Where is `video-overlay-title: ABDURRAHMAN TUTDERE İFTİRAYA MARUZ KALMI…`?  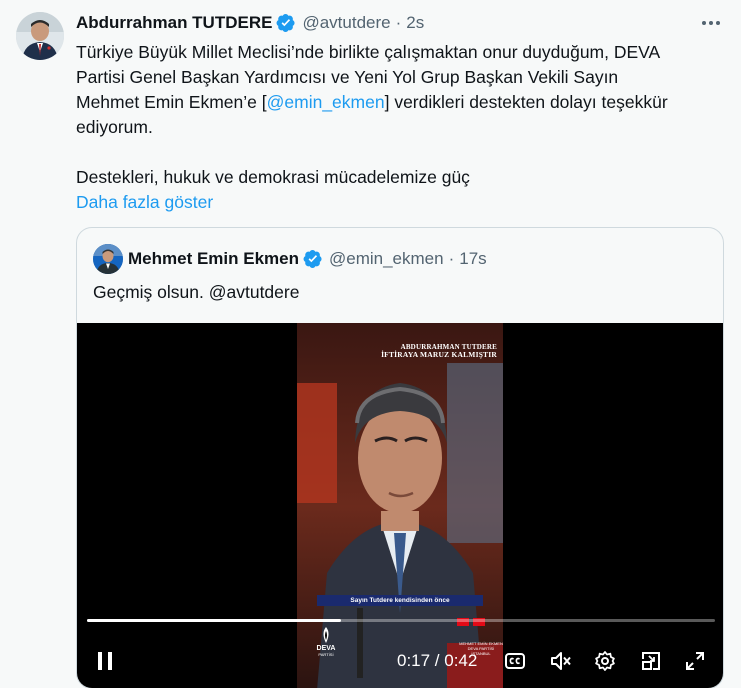 video-overlay-title: ABDURRAHMAN TUTDERE İFTİRAYA MARUZ KALMI… is located at coordinates (400, 351).